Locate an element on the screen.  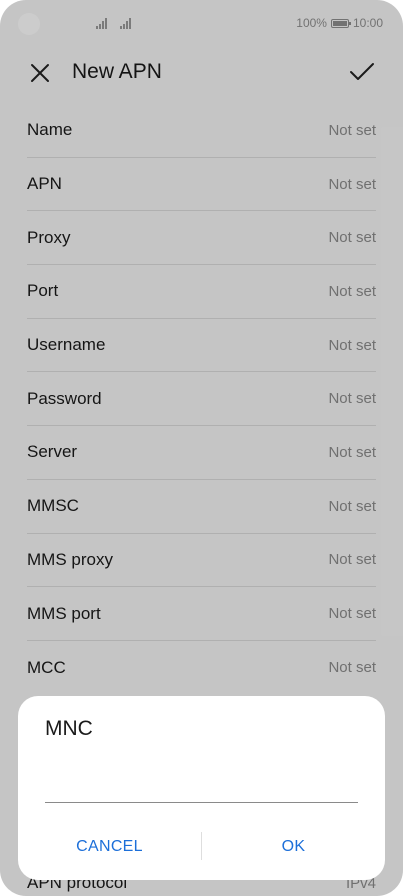
dialog-title: MNC is located at coordinates (69, 728).